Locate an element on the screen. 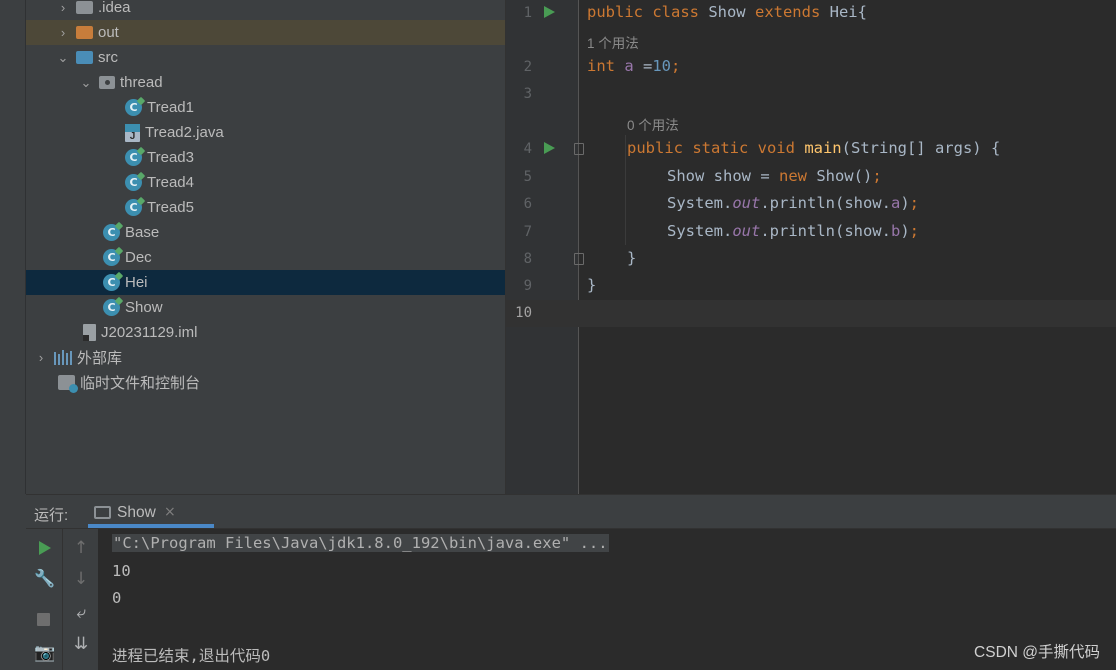 The width and height of the screenshot is (1116, 670). code-text: System.out.println(show.a); is located at coordinates (793, 203).